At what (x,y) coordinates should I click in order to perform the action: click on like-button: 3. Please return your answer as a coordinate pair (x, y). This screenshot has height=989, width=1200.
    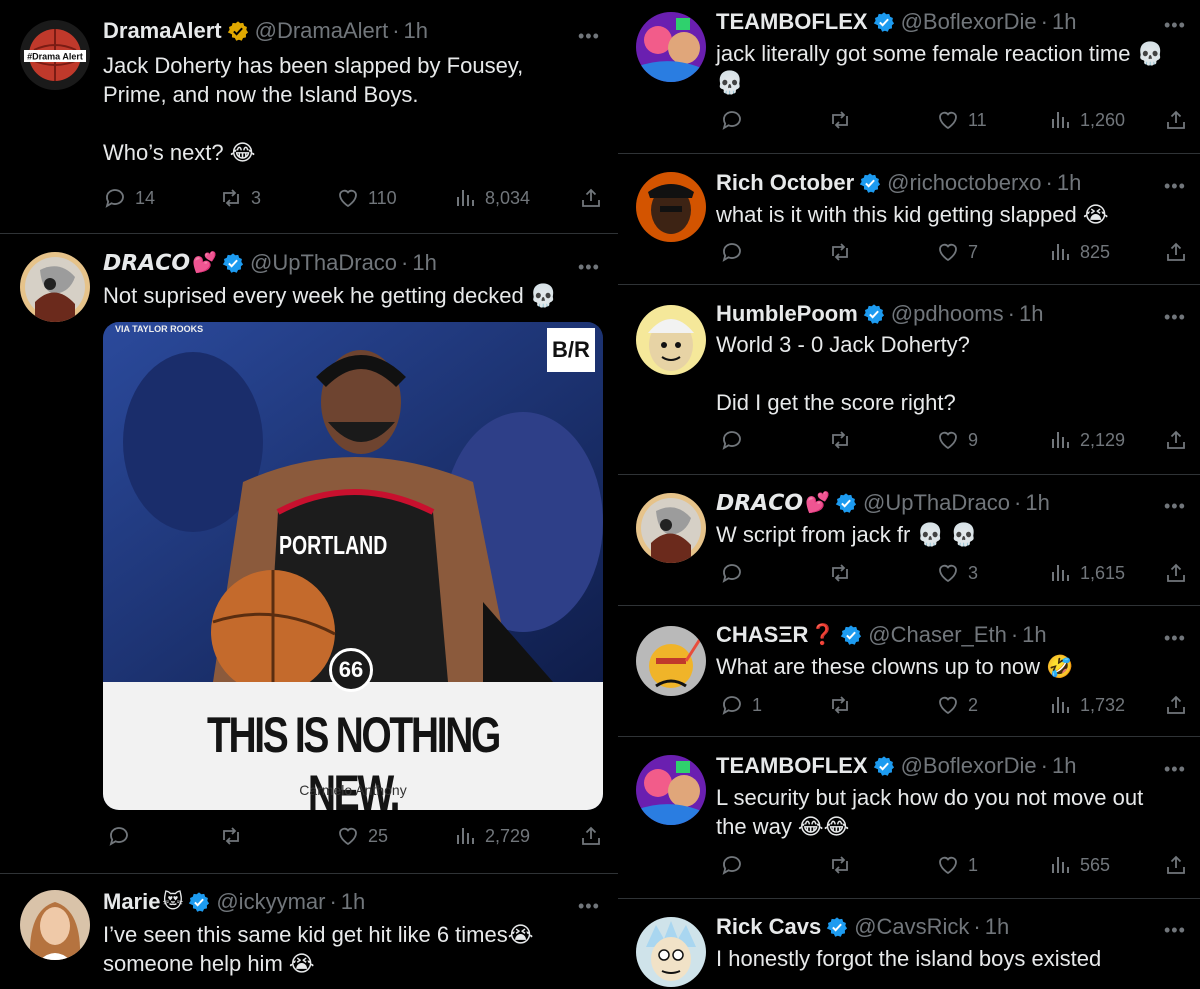
    Looking at the image, I should click on (957, 573).